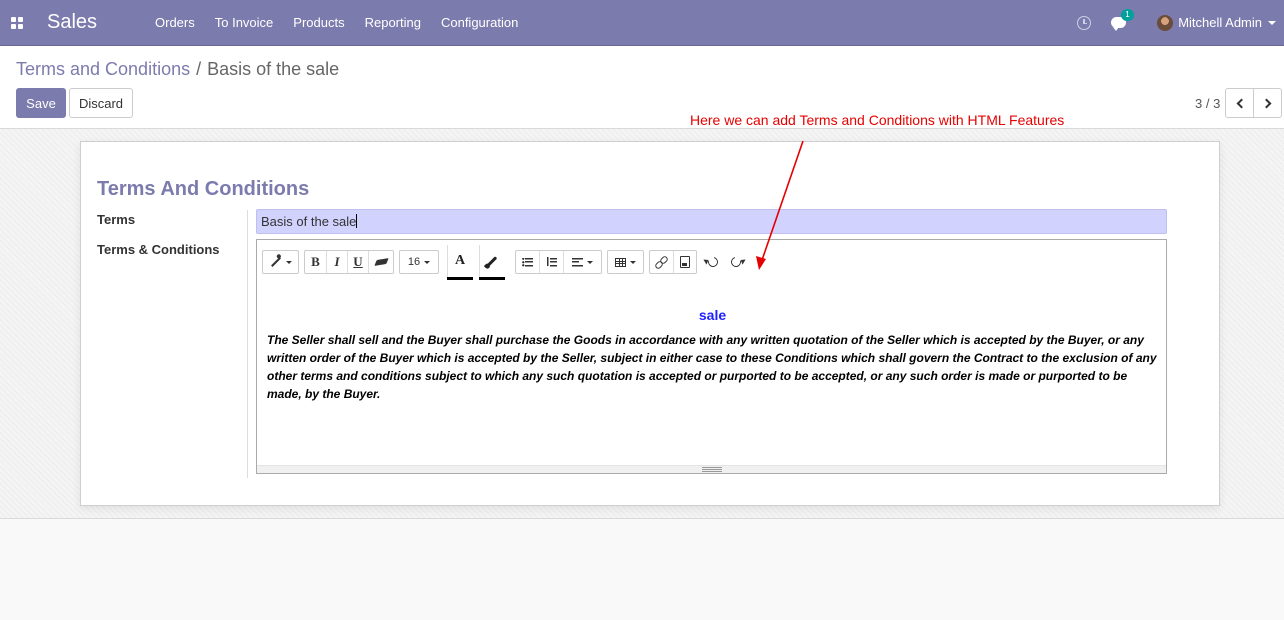 The height and width of the screenshot is (620, 1284). I want to click on undo-icon, so click(713, 262).